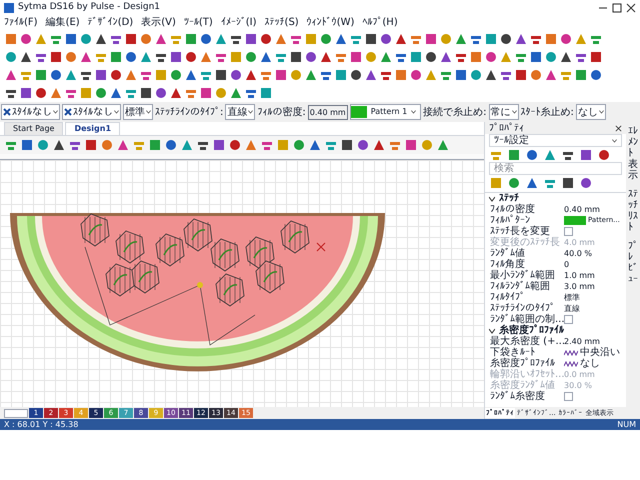  Describe the element at coordinates (92, 128) in the screenshot. I see `document-tab: Design1` at that location.